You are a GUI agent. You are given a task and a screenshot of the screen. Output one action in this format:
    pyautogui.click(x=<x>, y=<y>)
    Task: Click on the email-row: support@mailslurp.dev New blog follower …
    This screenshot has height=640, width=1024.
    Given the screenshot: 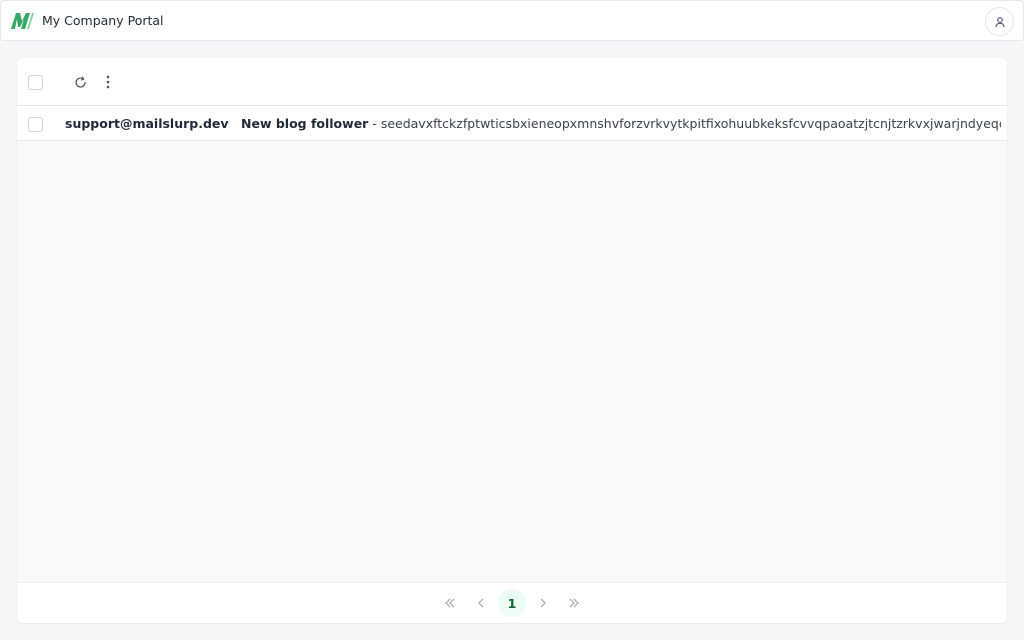 What is the action you would take?
    pyautogui.click(x=512, y=123)
    